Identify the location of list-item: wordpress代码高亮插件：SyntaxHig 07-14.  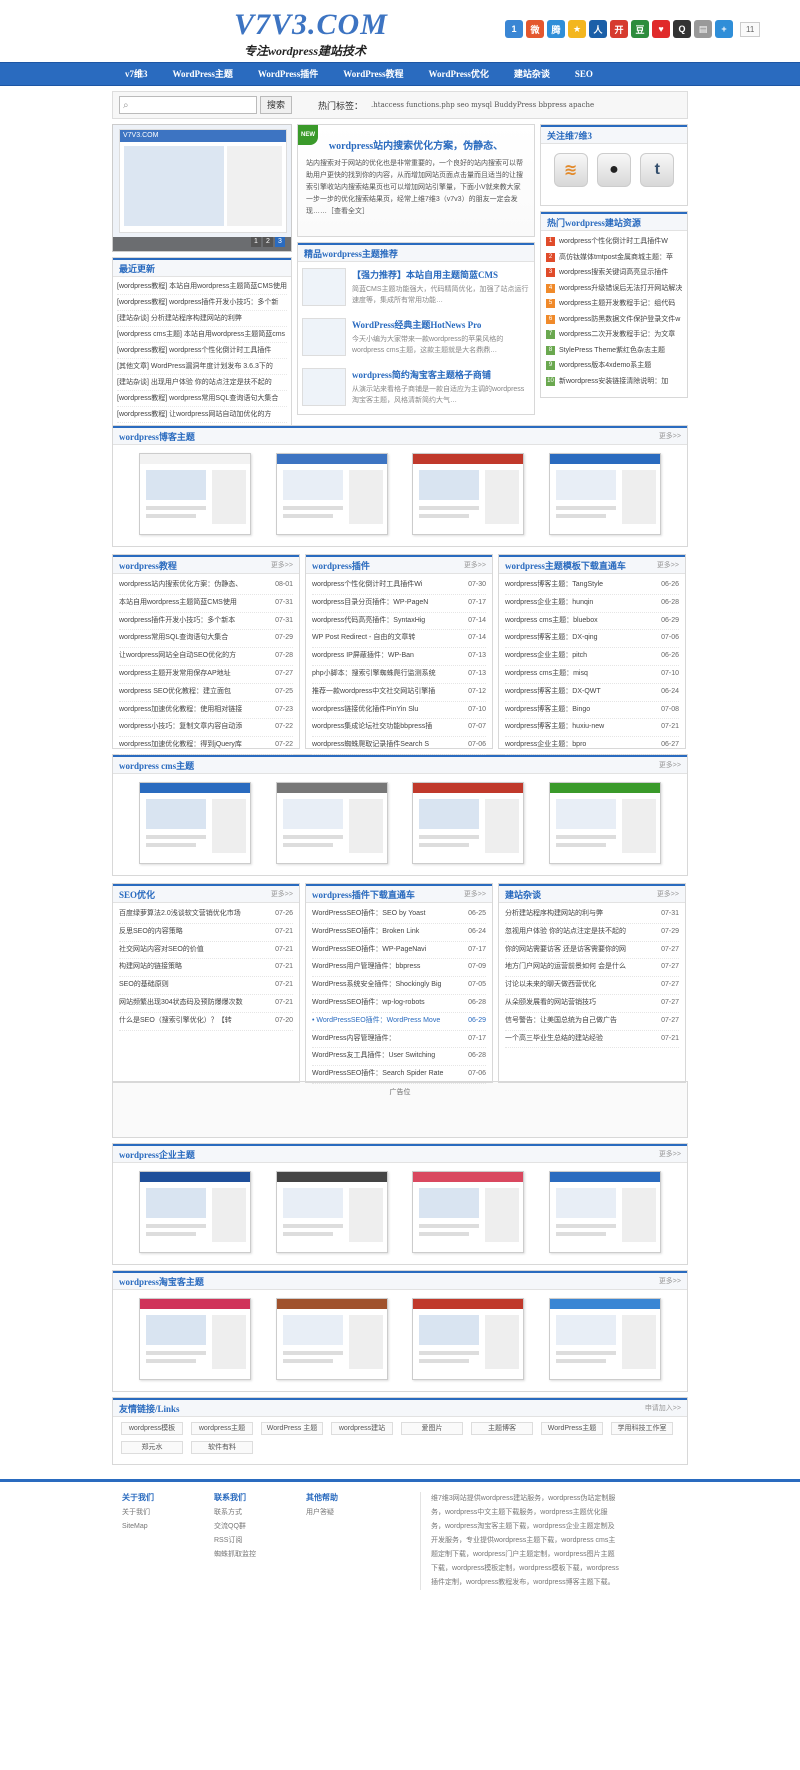
(399, 622).